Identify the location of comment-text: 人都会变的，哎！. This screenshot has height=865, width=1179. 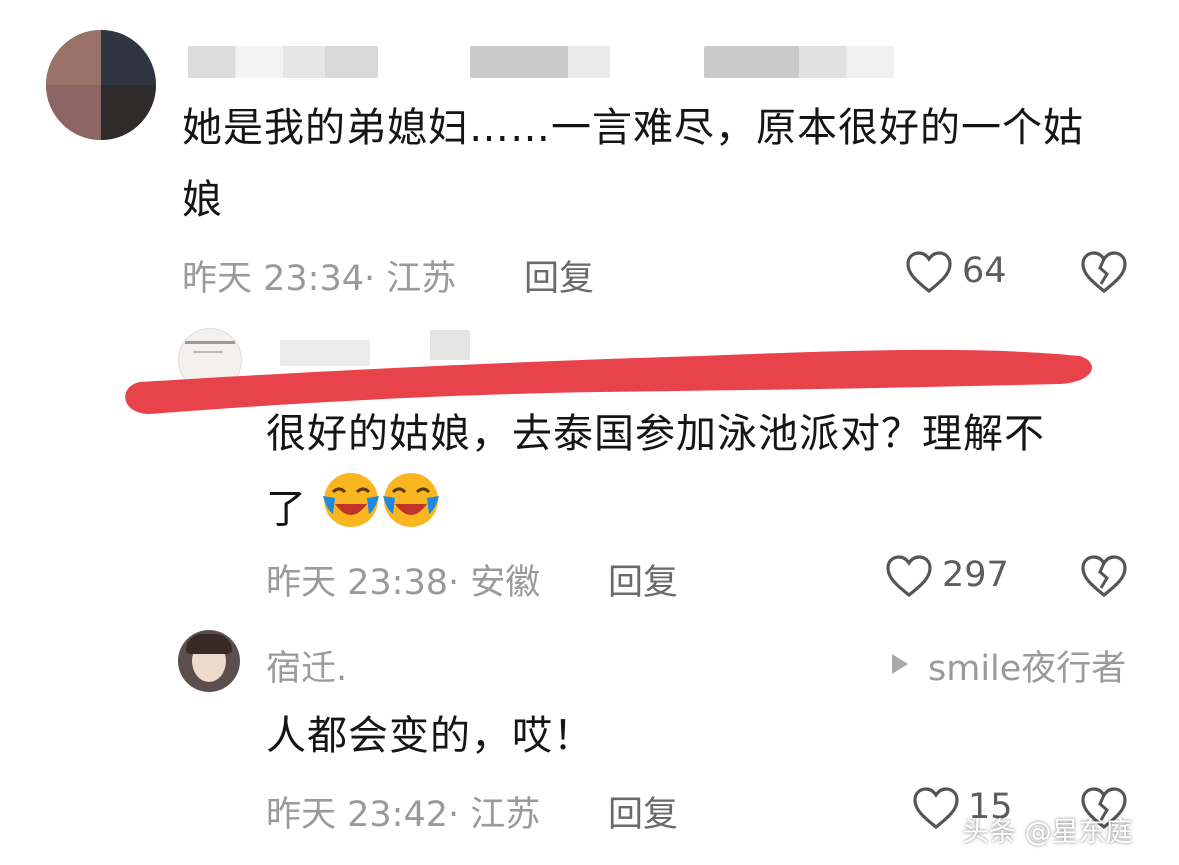
(430, 736).